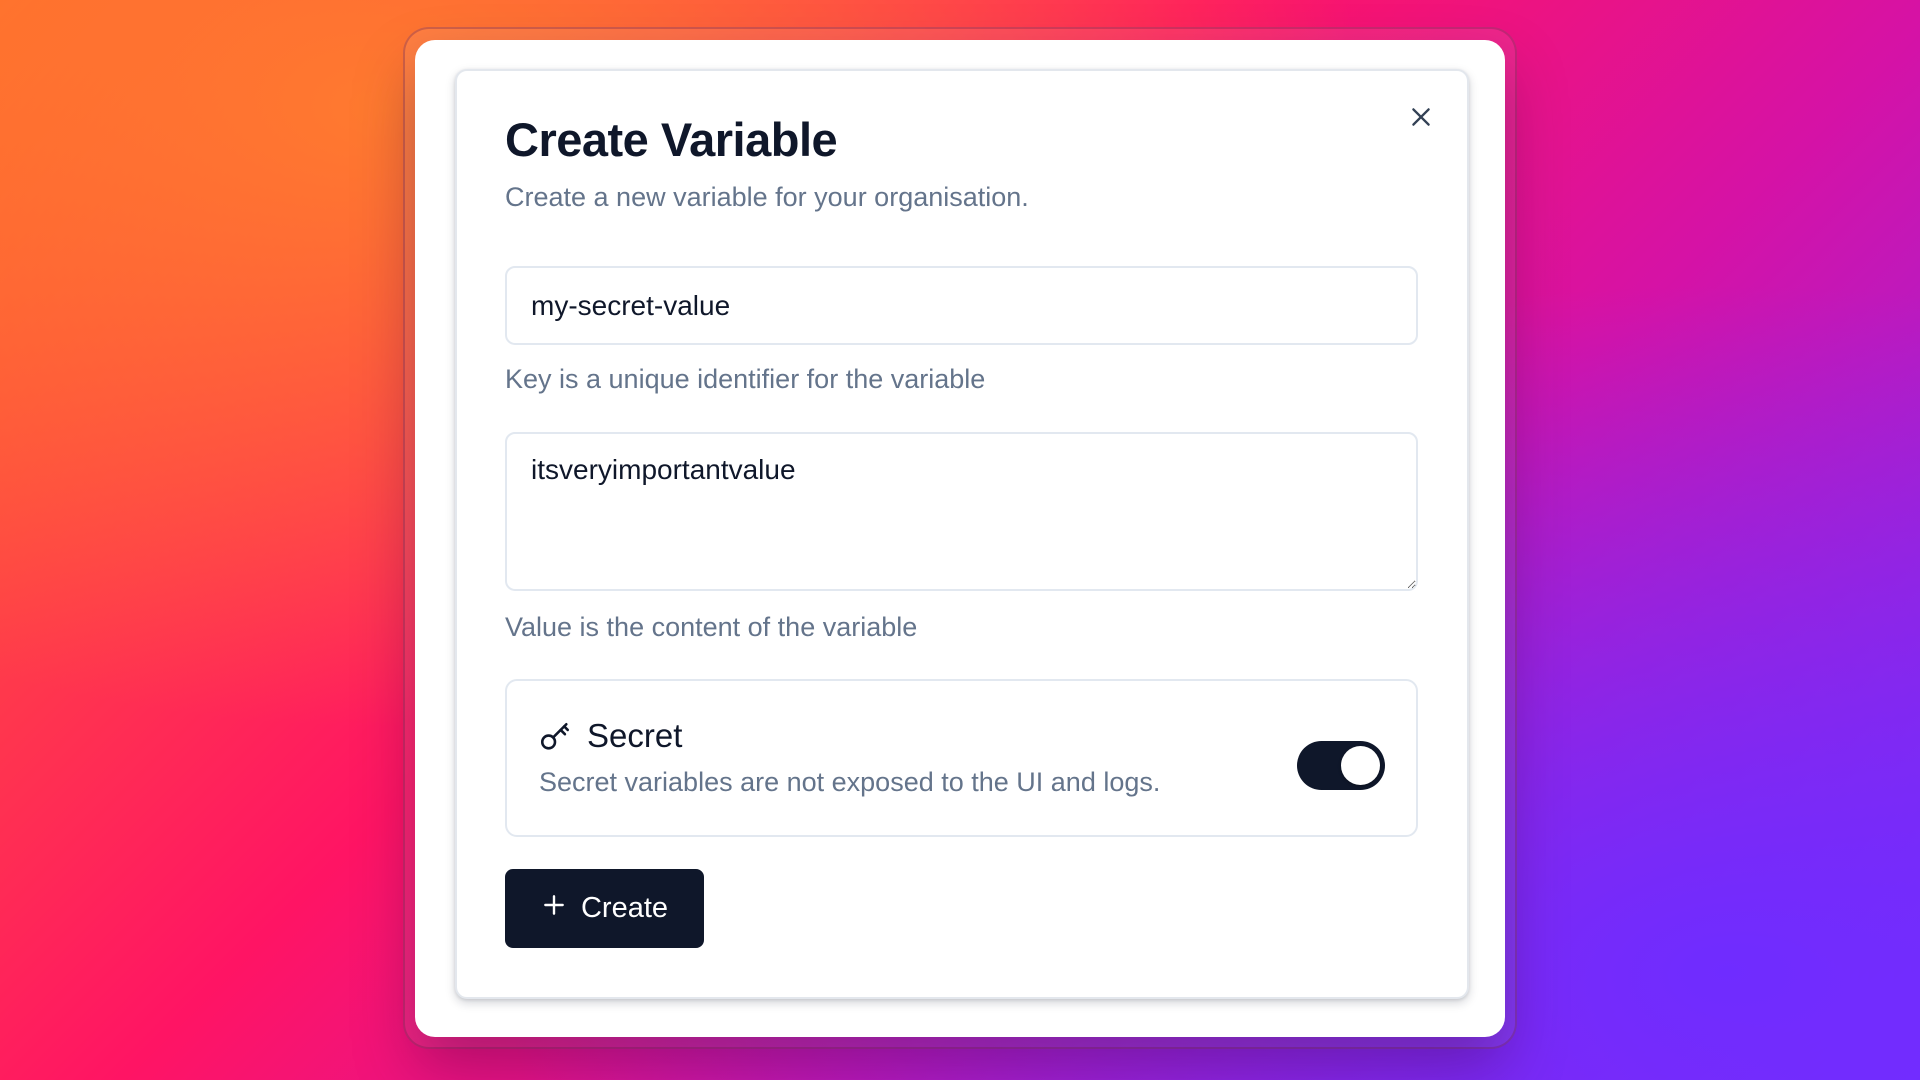  I want to click on key-icon, so click(555, 737).